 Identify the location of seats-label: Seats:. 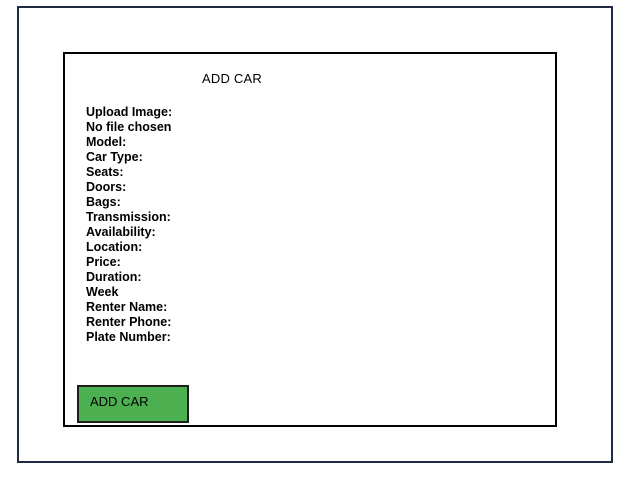
(105, 172).